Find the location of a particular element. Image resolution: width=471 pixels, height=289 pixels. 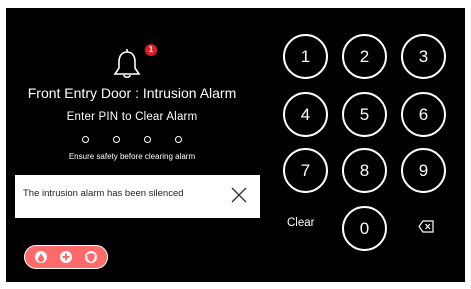

medical-icon is located at coordinates (65, 257).